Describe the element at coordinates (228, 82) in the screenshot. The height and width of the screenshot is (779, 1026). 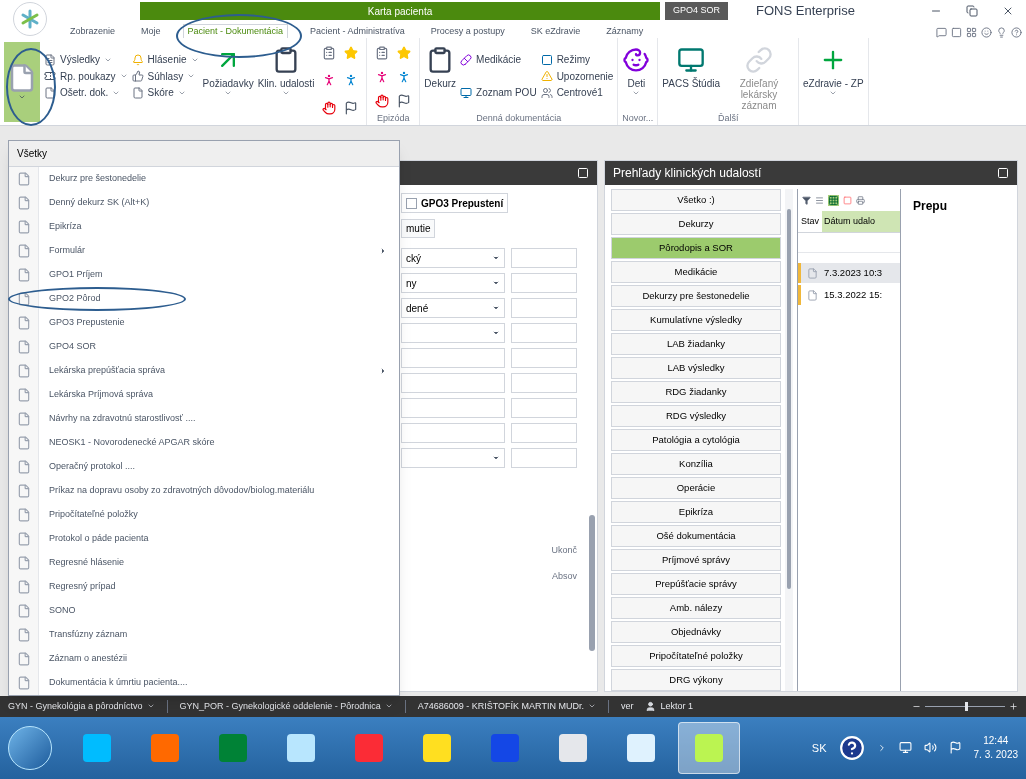
I see `ribbon-button: Požiadavky` at that location.